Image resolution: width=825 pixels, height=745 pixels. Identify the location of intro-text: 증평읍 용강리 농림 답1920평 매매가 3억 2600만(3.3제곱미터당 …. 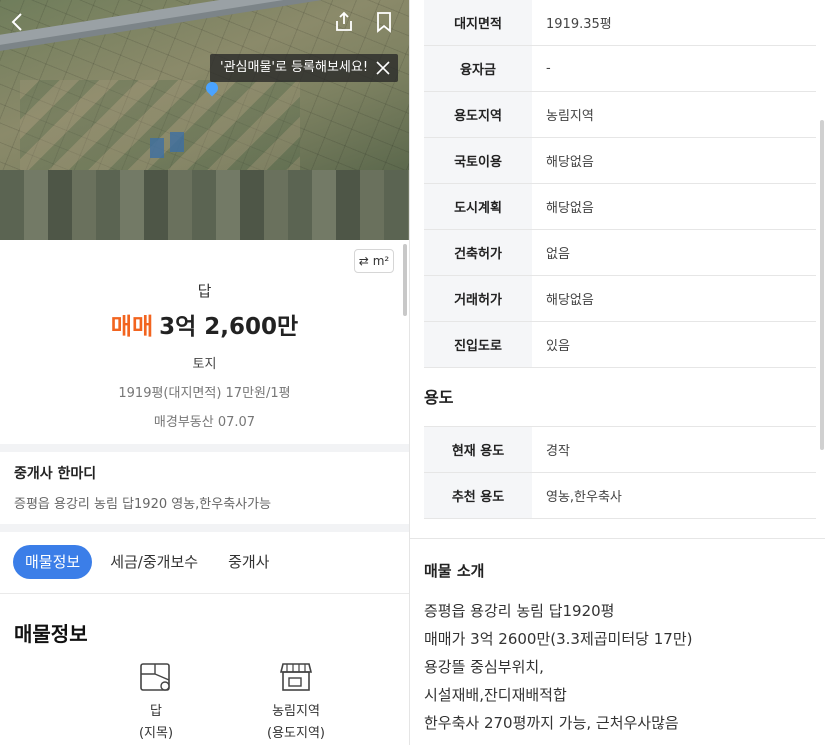
(619, 670).